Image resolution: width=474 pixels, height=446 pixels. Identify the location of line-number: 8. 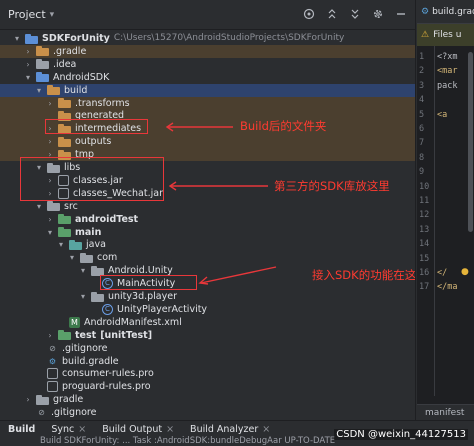
(422, 157).